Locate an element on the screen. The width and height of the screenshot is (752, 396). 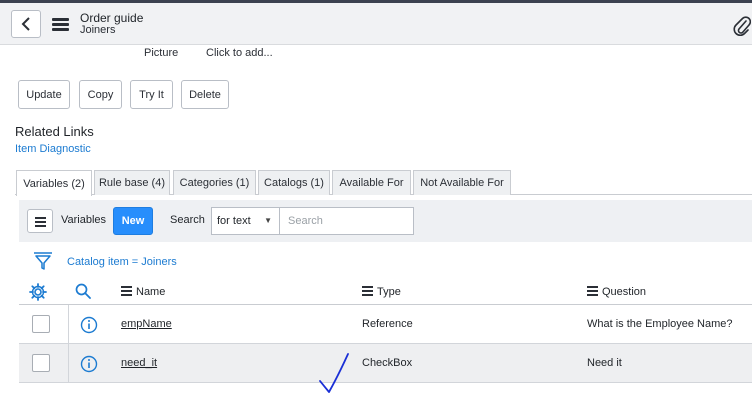
filter-breadcrumb: Catalog item = Joiners is located at coordinates (122, 262).